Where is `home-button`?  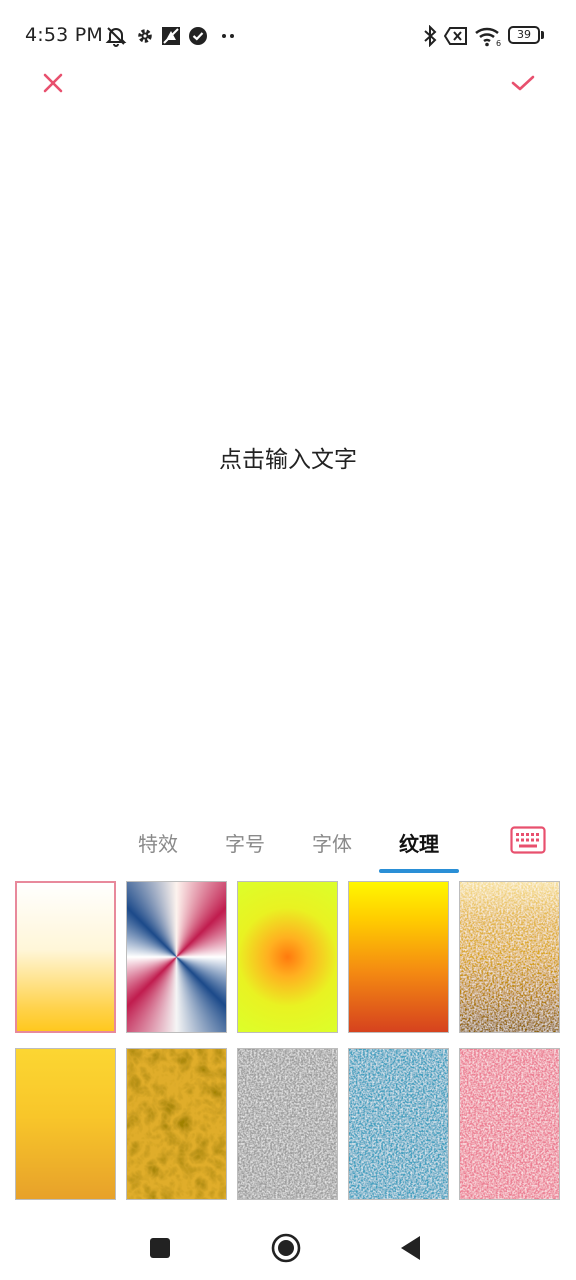 home-button is located at coordinates (286, 1248).